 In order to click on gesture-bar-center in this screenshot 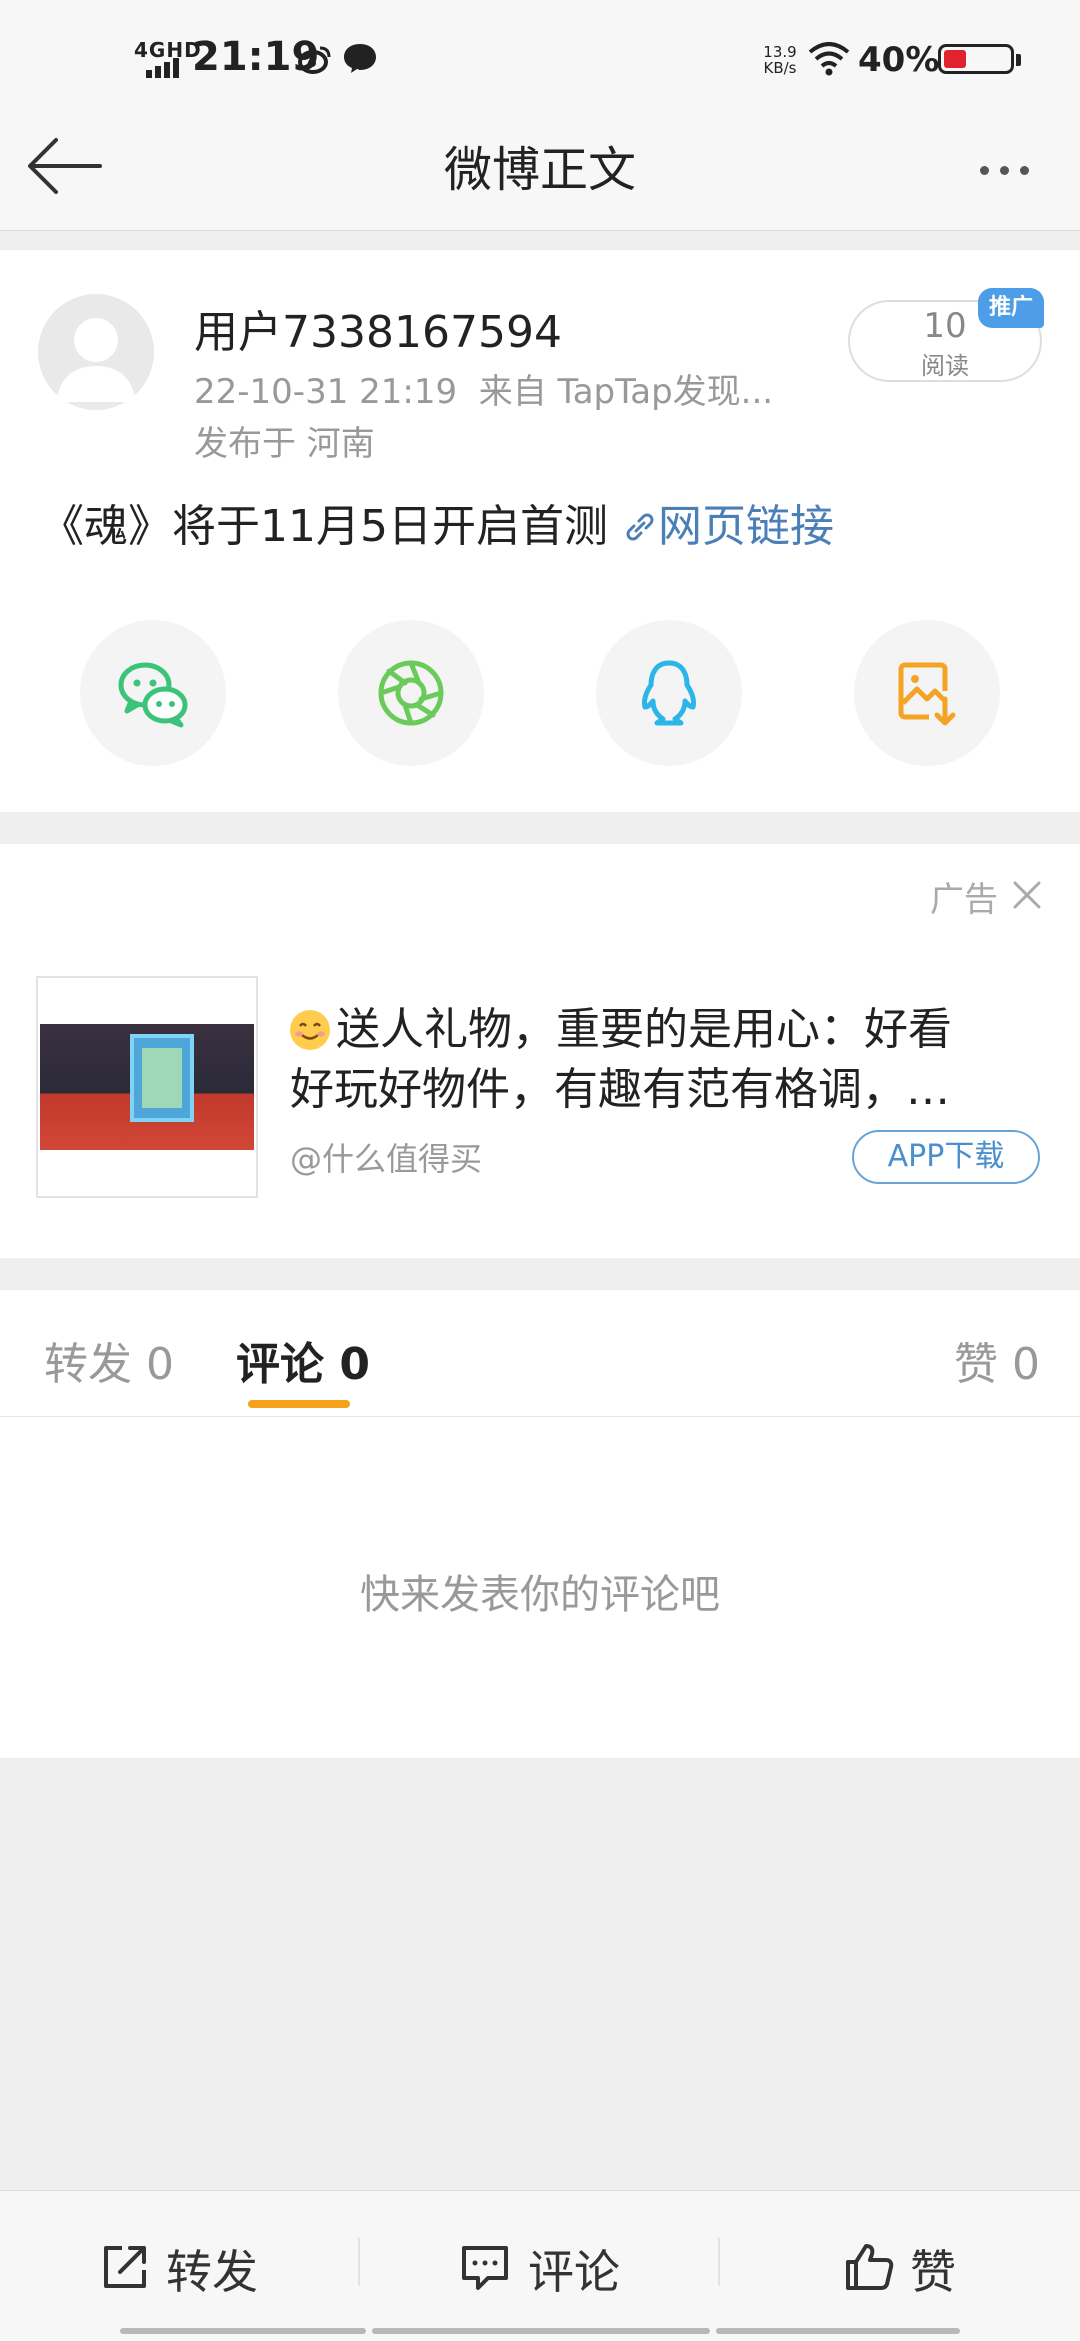, I will do `click(541, 2331)`.